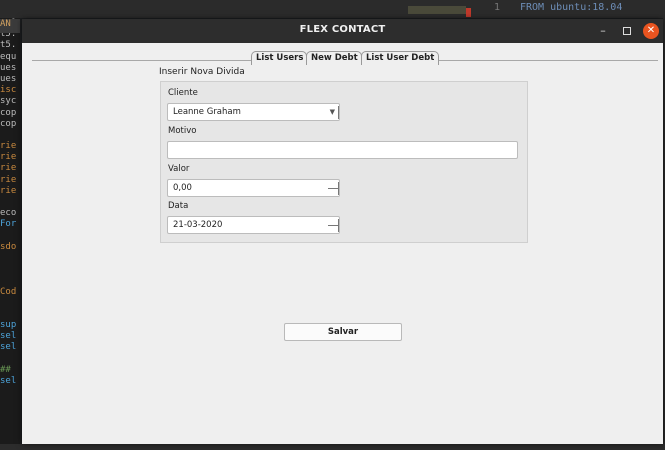 The image size is (665, 450). What do you see at coordinates (338, 112) in the screenshot?
I see `select-divider` at bounding box center [338, 112].